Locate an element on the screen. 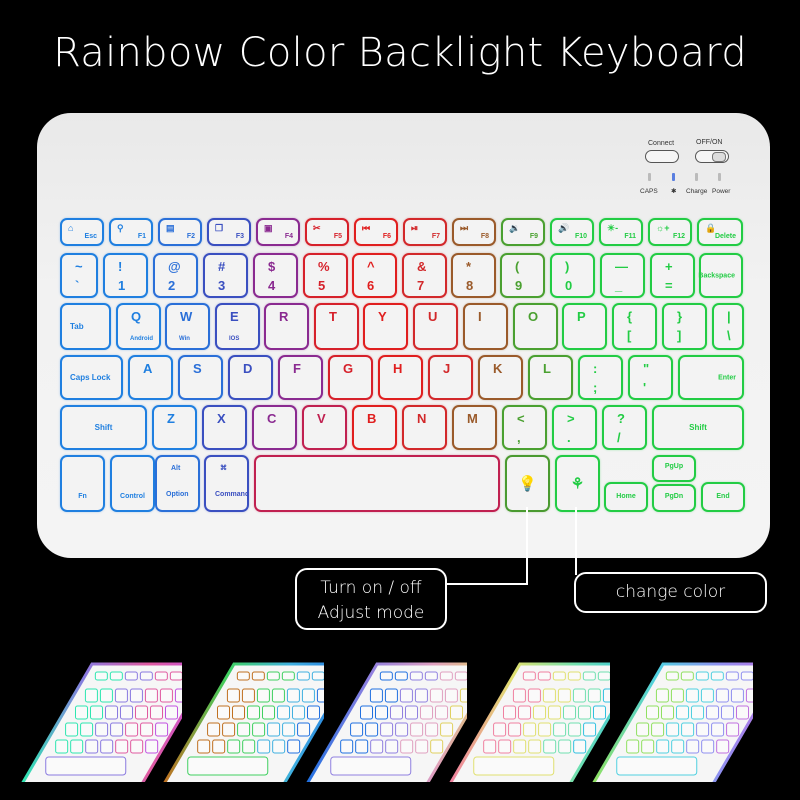 This screenshot has width=800, height=800. key-top-label: * is located at coordinates (469, 266).